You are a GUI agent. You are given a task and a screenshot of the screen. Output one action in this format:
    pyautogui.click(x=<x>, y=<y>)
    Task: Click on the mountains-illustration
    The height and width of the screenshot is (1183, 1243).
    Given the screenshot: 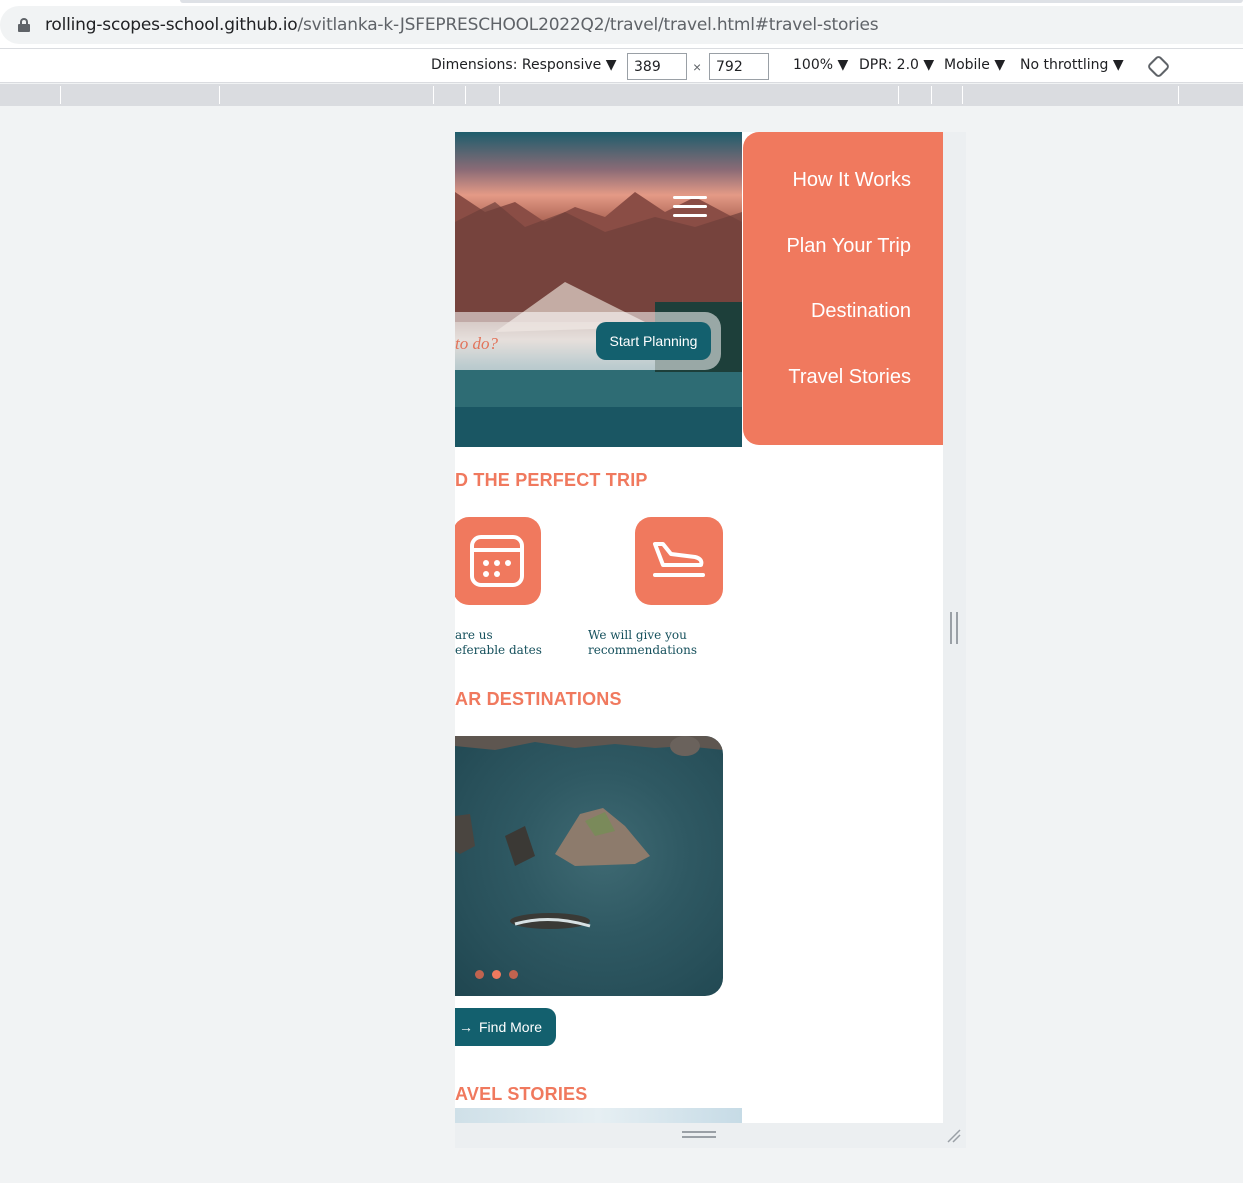 What is the action you would take?
    pyautogui.click(x=598, y=319)
    